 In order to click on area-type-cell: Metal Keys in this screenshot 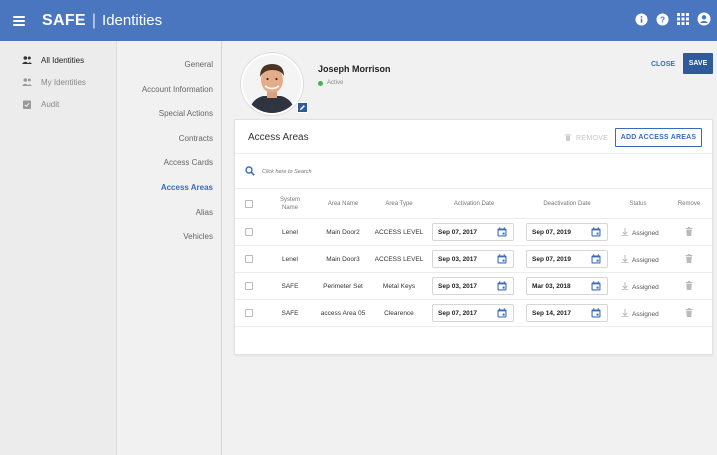, I will do `click(399, 286)`.